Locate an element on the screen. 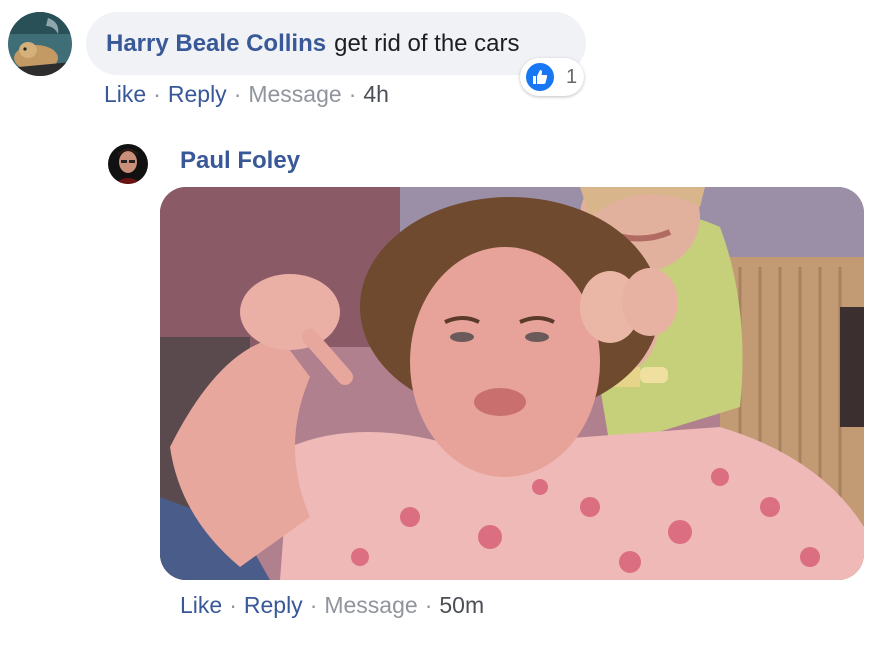  comment-text: get rid of the cars is located at coordinates (427, 43).